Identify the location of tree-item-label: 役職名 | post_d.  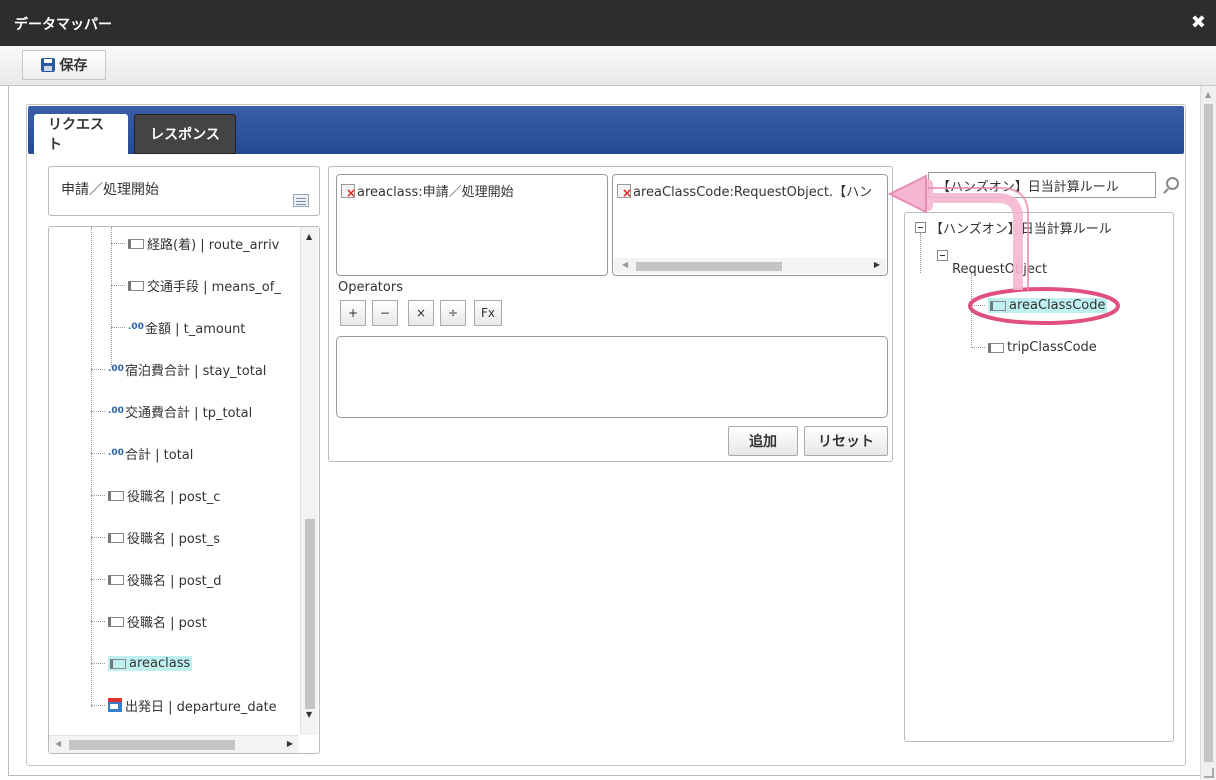
(174, 581).